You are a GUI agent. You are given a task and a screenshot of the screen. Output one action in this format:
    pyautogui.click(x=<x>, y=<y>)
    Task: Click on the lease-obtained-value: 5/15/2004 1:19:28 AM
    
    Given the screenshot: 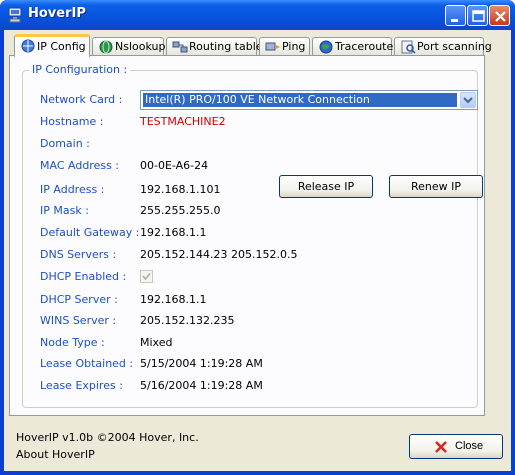 What is the action you would take?
    pyautogui.click(x=201, y=363)
    